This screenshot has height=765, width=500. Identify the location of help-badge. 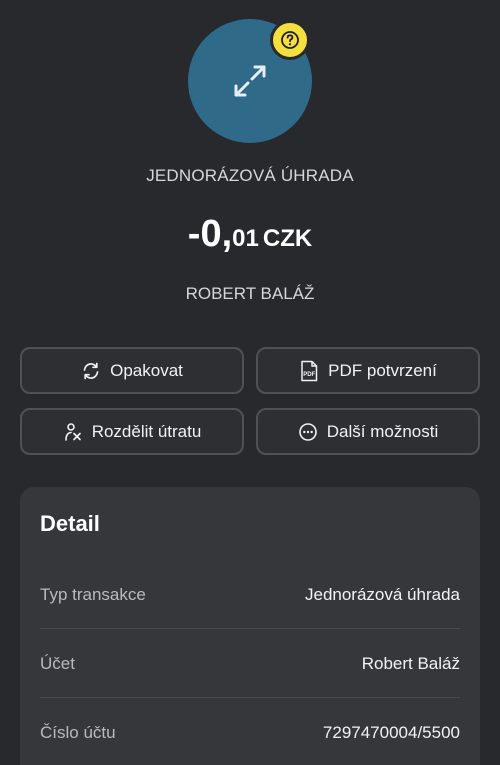
(290, 40).